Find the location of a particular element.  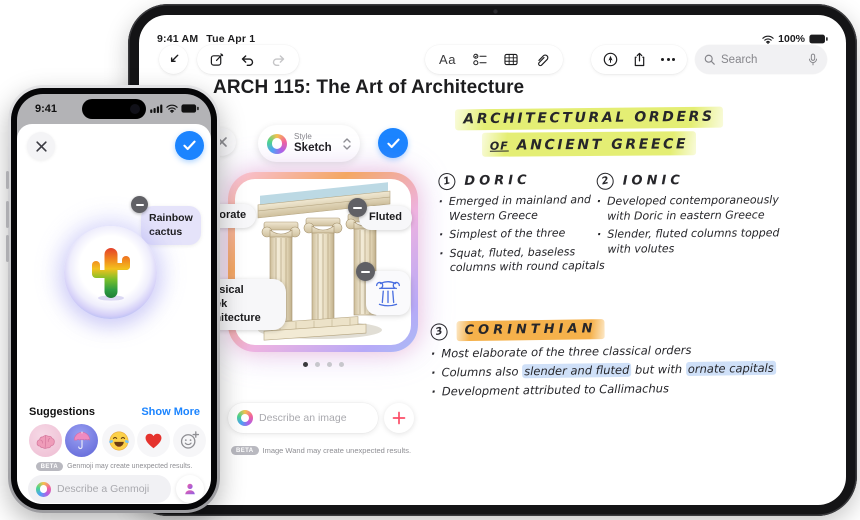

notes-heading-line1: ARCHITECTURAL ORDERS is located at coordinates (589, 118).